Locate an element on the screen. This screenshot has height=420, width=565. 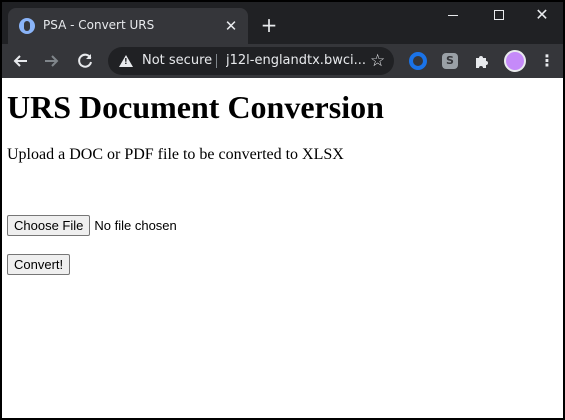
puzzle-shape is located at coordinates (482, 62).